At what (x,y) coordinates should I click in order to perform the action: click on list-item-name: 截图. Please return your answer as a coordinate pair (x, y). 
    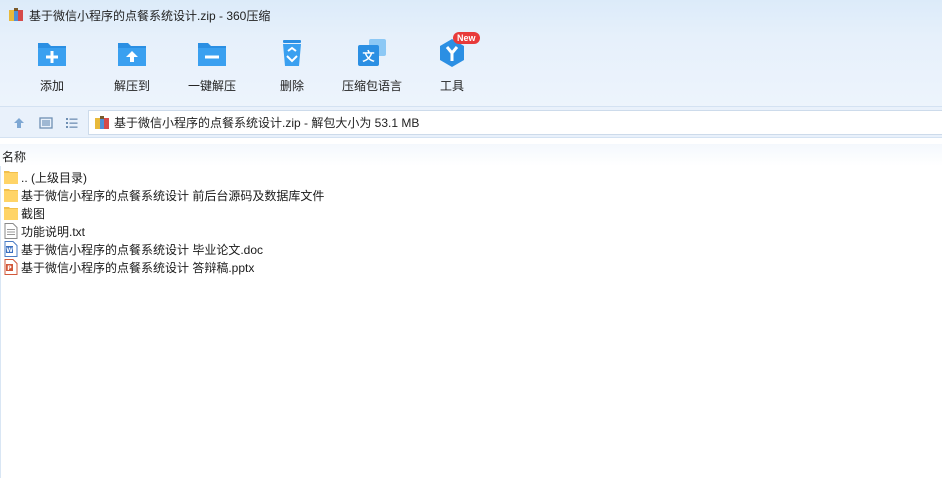
    Looking at the image, I should click on (33, 213).